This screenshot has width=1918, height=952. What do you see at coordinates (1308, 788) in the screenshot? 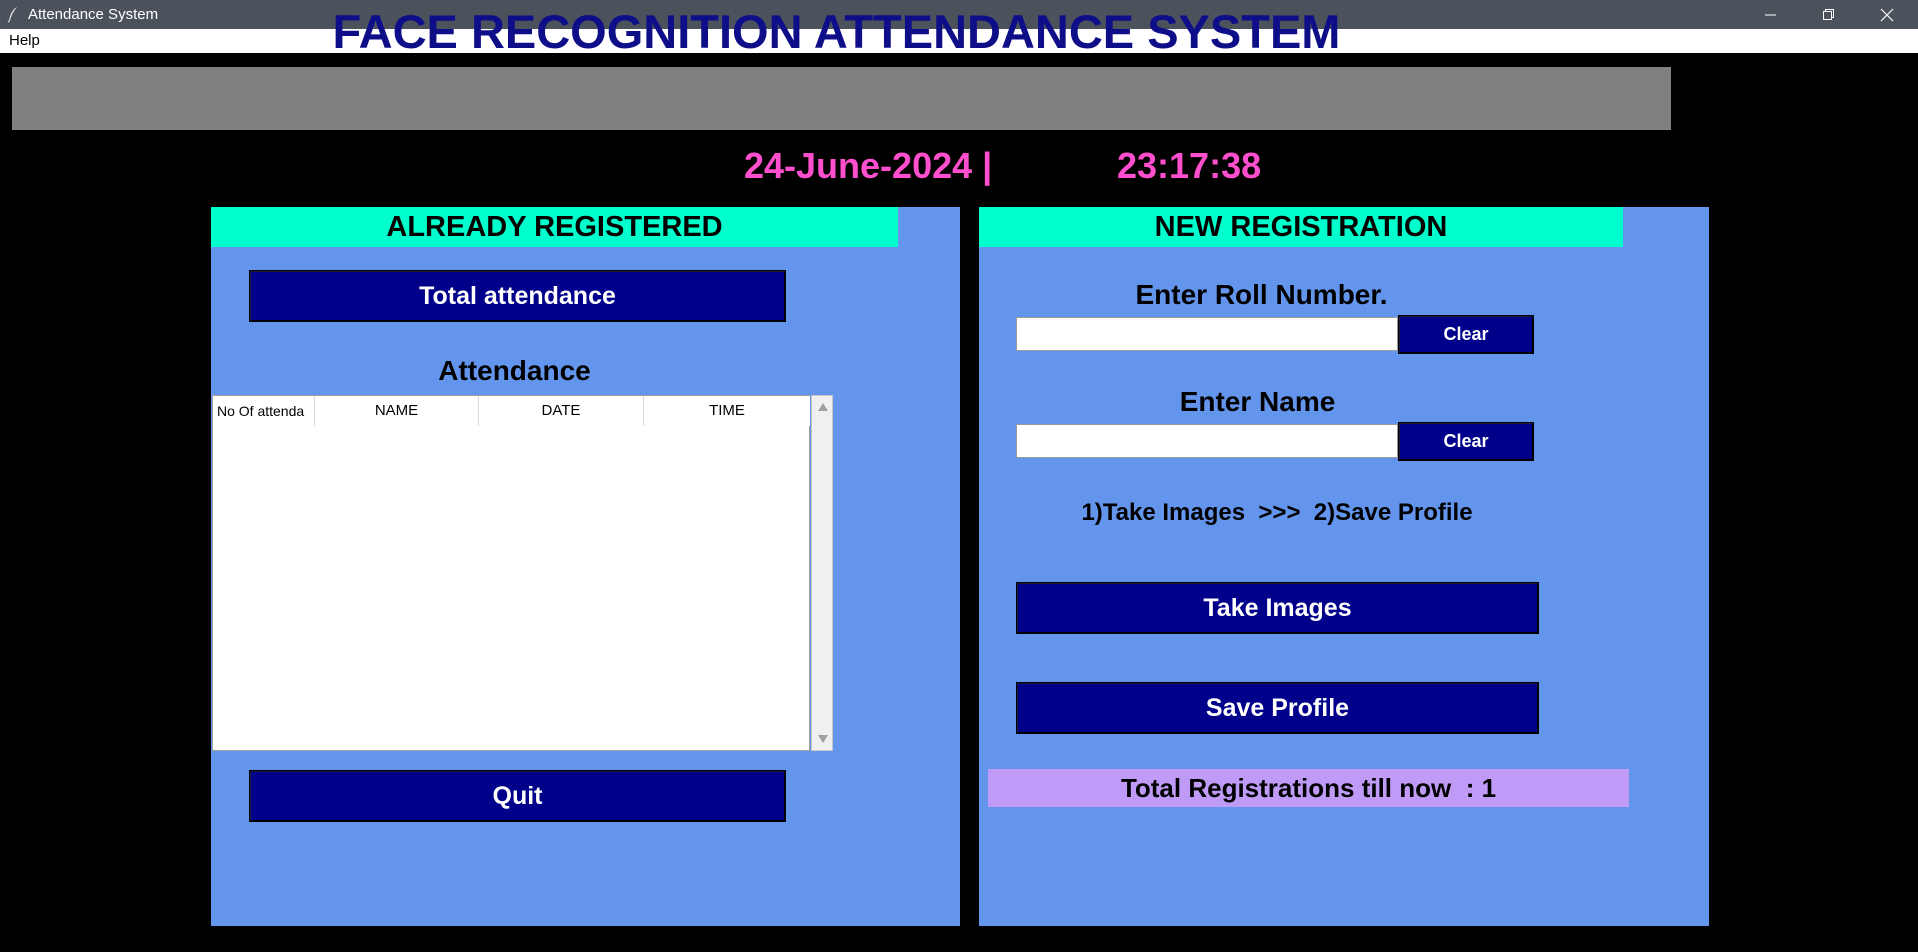
I see `total-registrations-label: Total Registrations till now : 1` at bounding box center [1308, 788].